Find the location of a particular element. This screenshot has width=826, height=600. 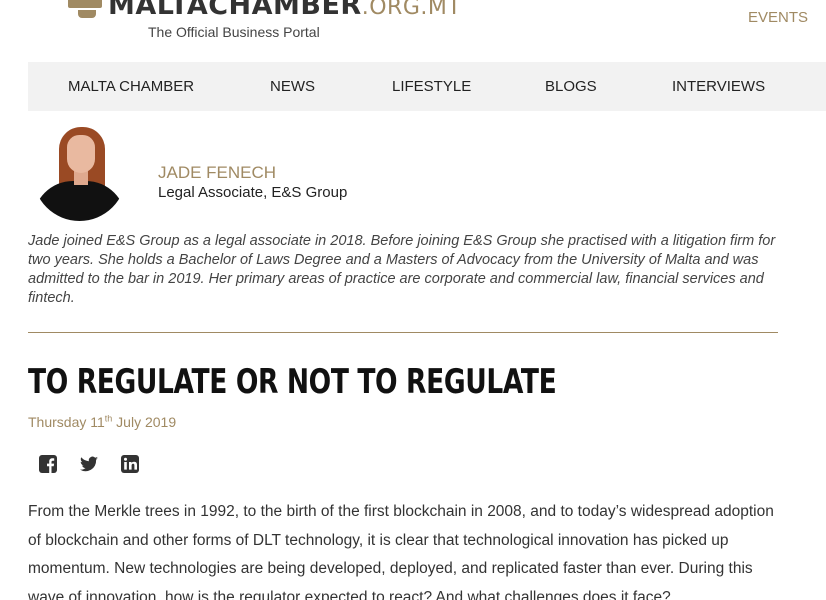

facebook-share-button is located at coordinates (48, 464).